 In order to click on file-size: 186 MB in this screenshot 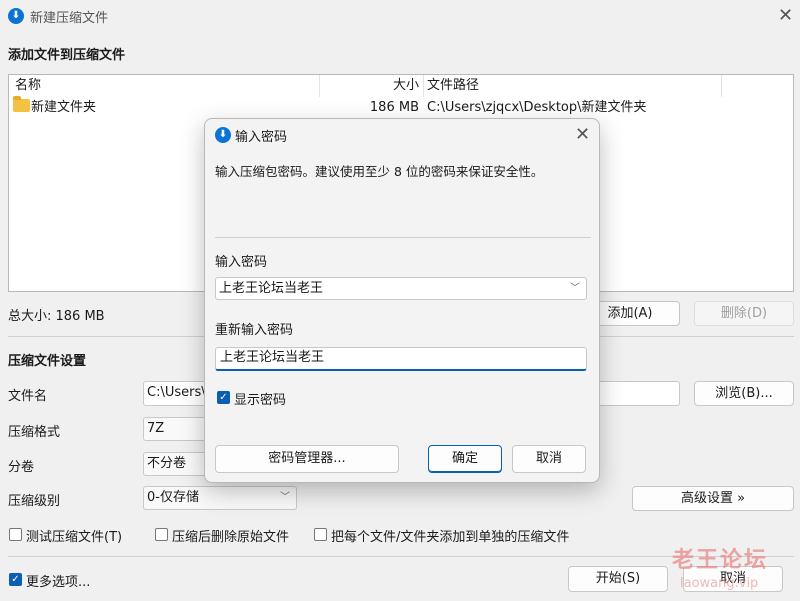, I will do `click(394, 107)`.